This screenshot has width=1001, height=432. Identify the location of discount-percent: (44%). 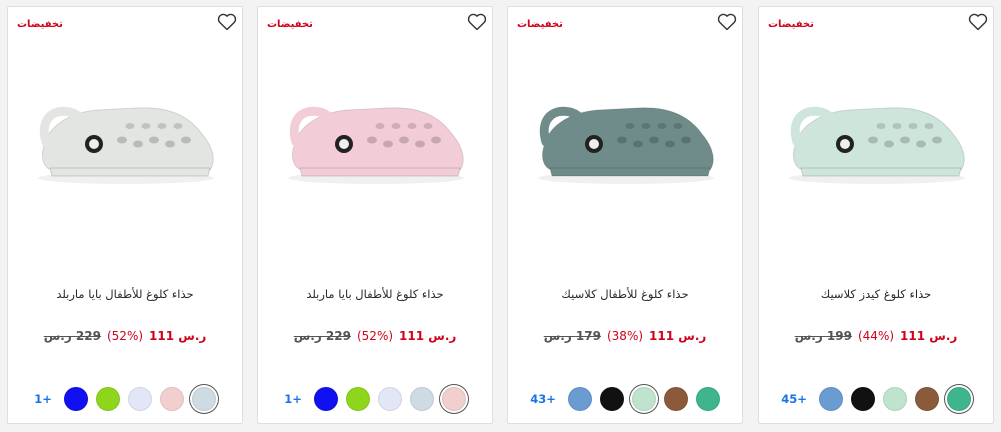
(876, 336).